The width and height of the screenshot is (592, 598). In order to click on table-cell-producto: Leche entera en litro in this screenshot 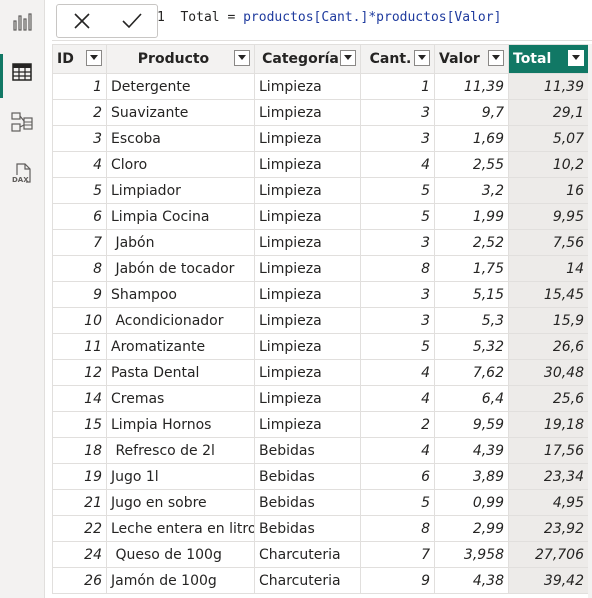, I will do `click(180, 528)`.